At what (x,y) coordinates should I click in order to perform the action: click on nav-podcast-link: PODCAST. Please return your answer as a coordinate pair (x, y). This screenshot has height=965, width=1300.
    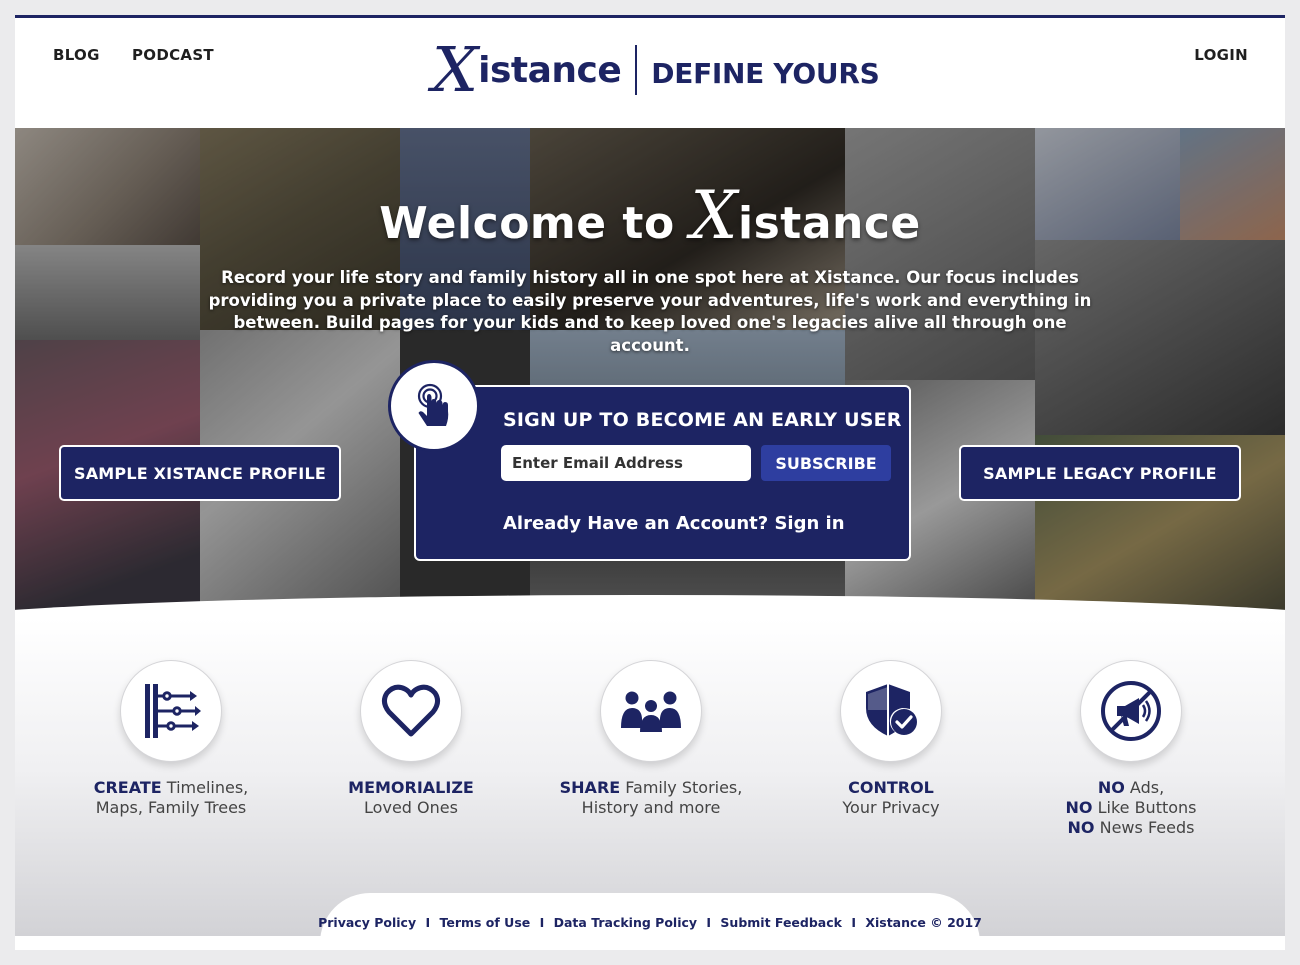
    Looking at the image, I should click on (173, 55).